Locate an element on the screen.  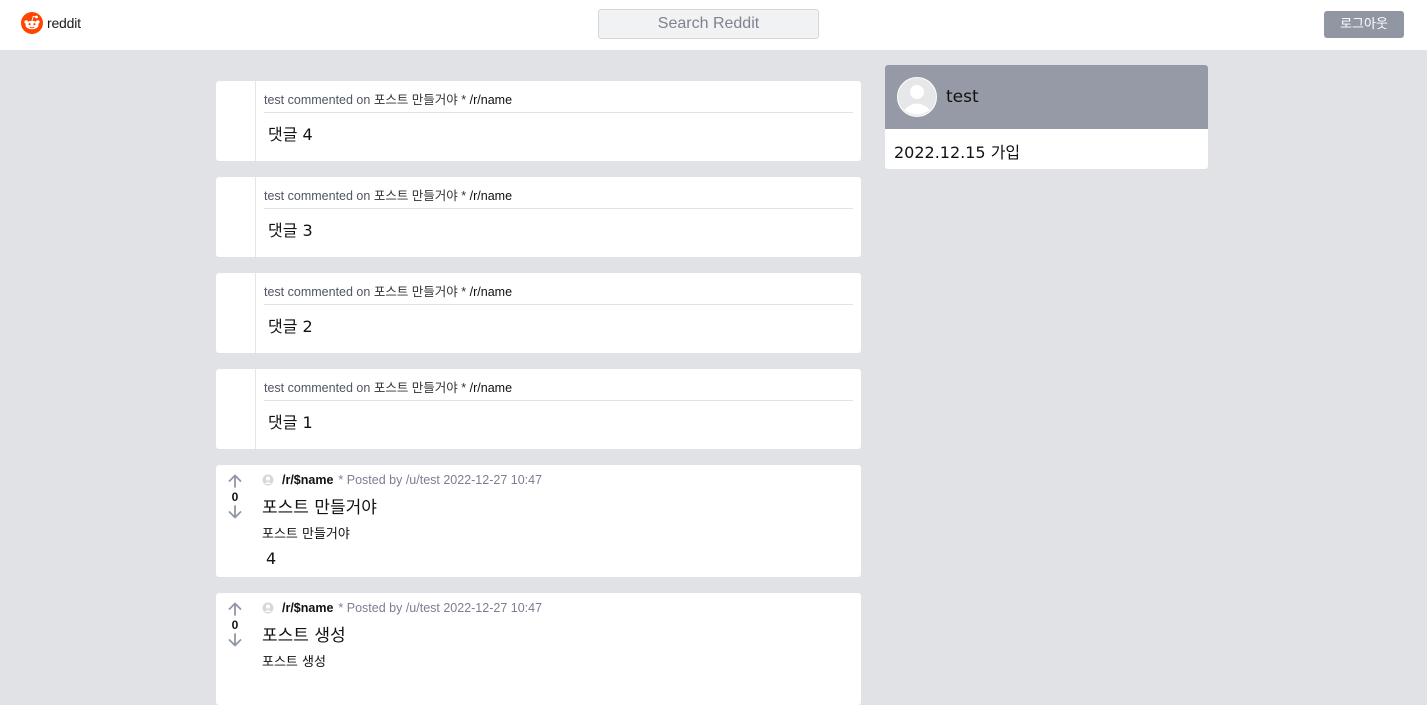
profile-username: test is located at coordinates (962, 97).